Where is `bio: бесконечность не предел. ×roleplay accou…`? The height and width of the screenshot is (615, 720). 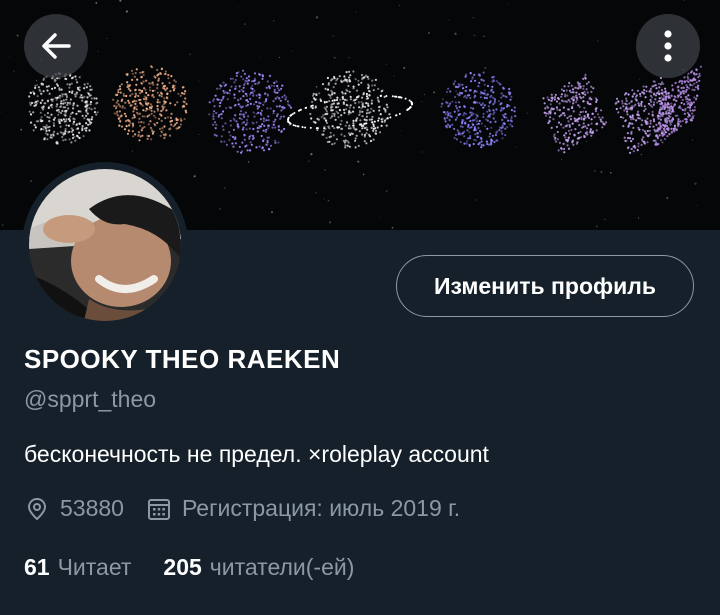 bio: бесконечность не предел. ×roleplay accou… is located at coordinates (256, 454).